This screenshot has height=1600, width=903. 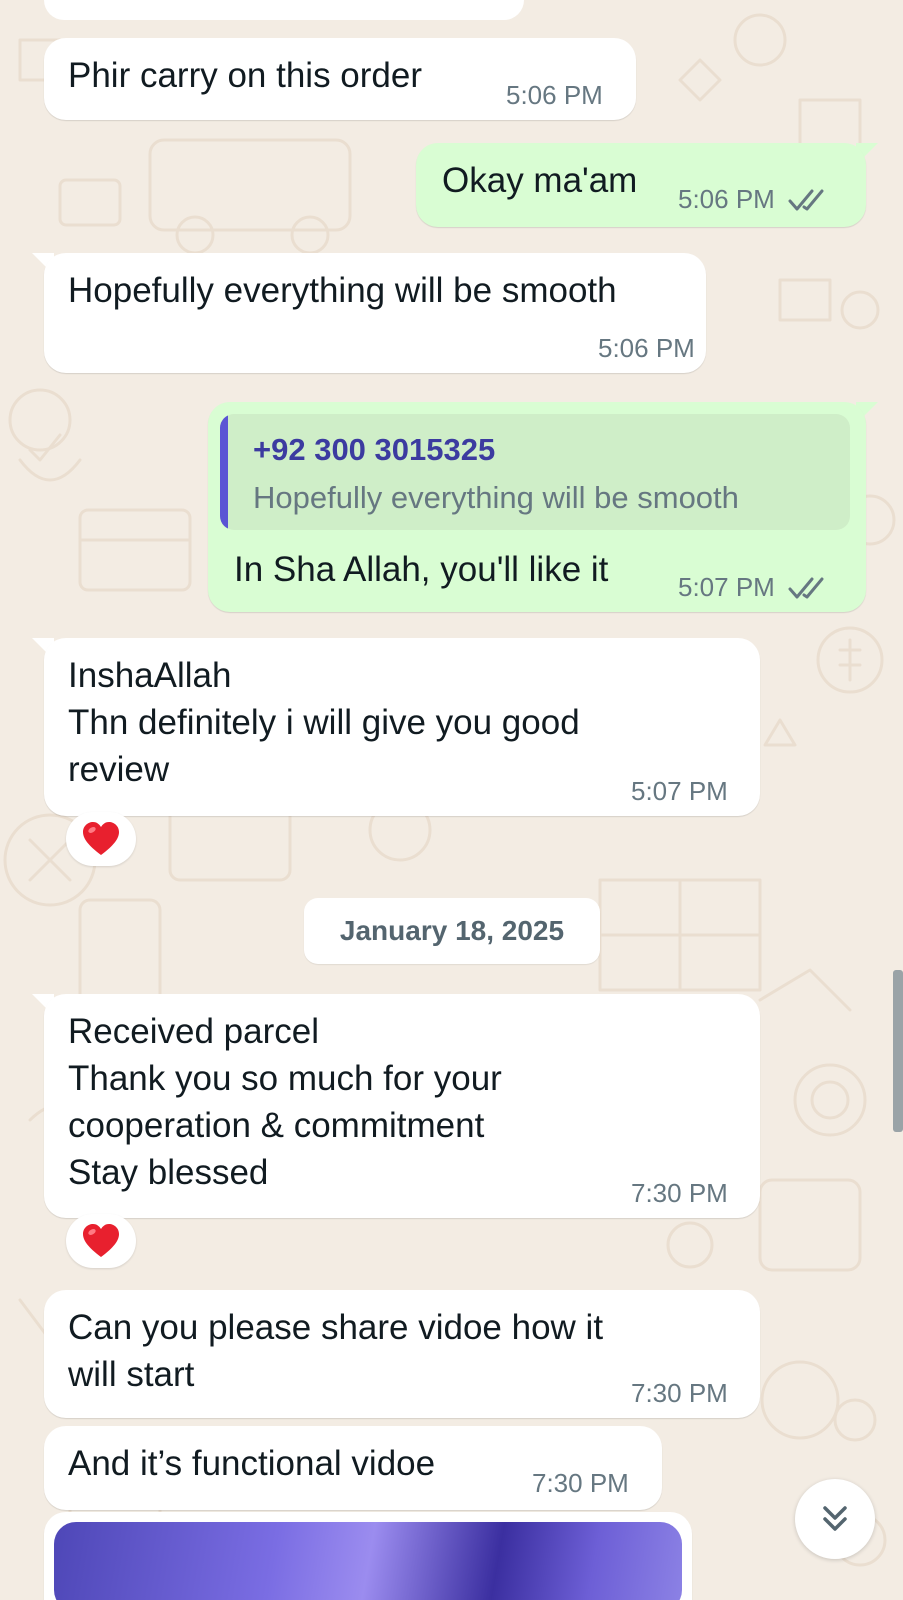 What do you see at coordinates (252, 1463) in the screenshot?
I see `message-text: And it’s functional vidoe` at bounding box center [252, 1463].